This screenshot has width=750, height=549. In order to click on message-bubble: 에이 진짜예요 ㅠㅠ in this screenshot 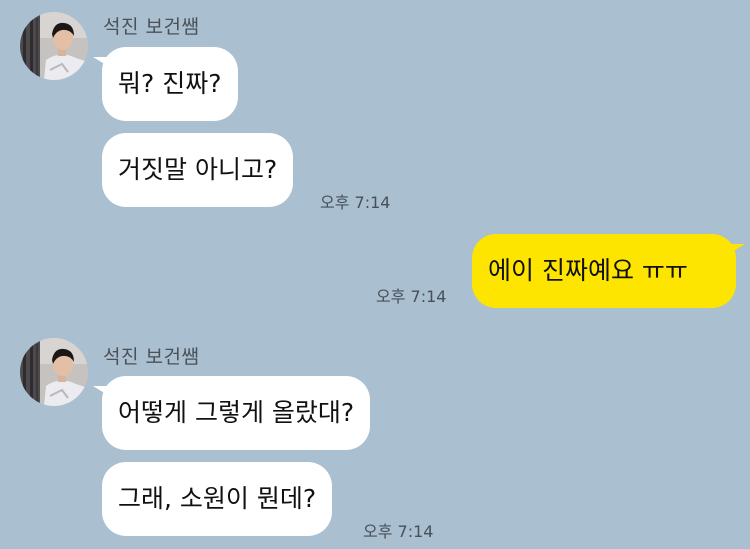, I will do `click(608, 271)`.